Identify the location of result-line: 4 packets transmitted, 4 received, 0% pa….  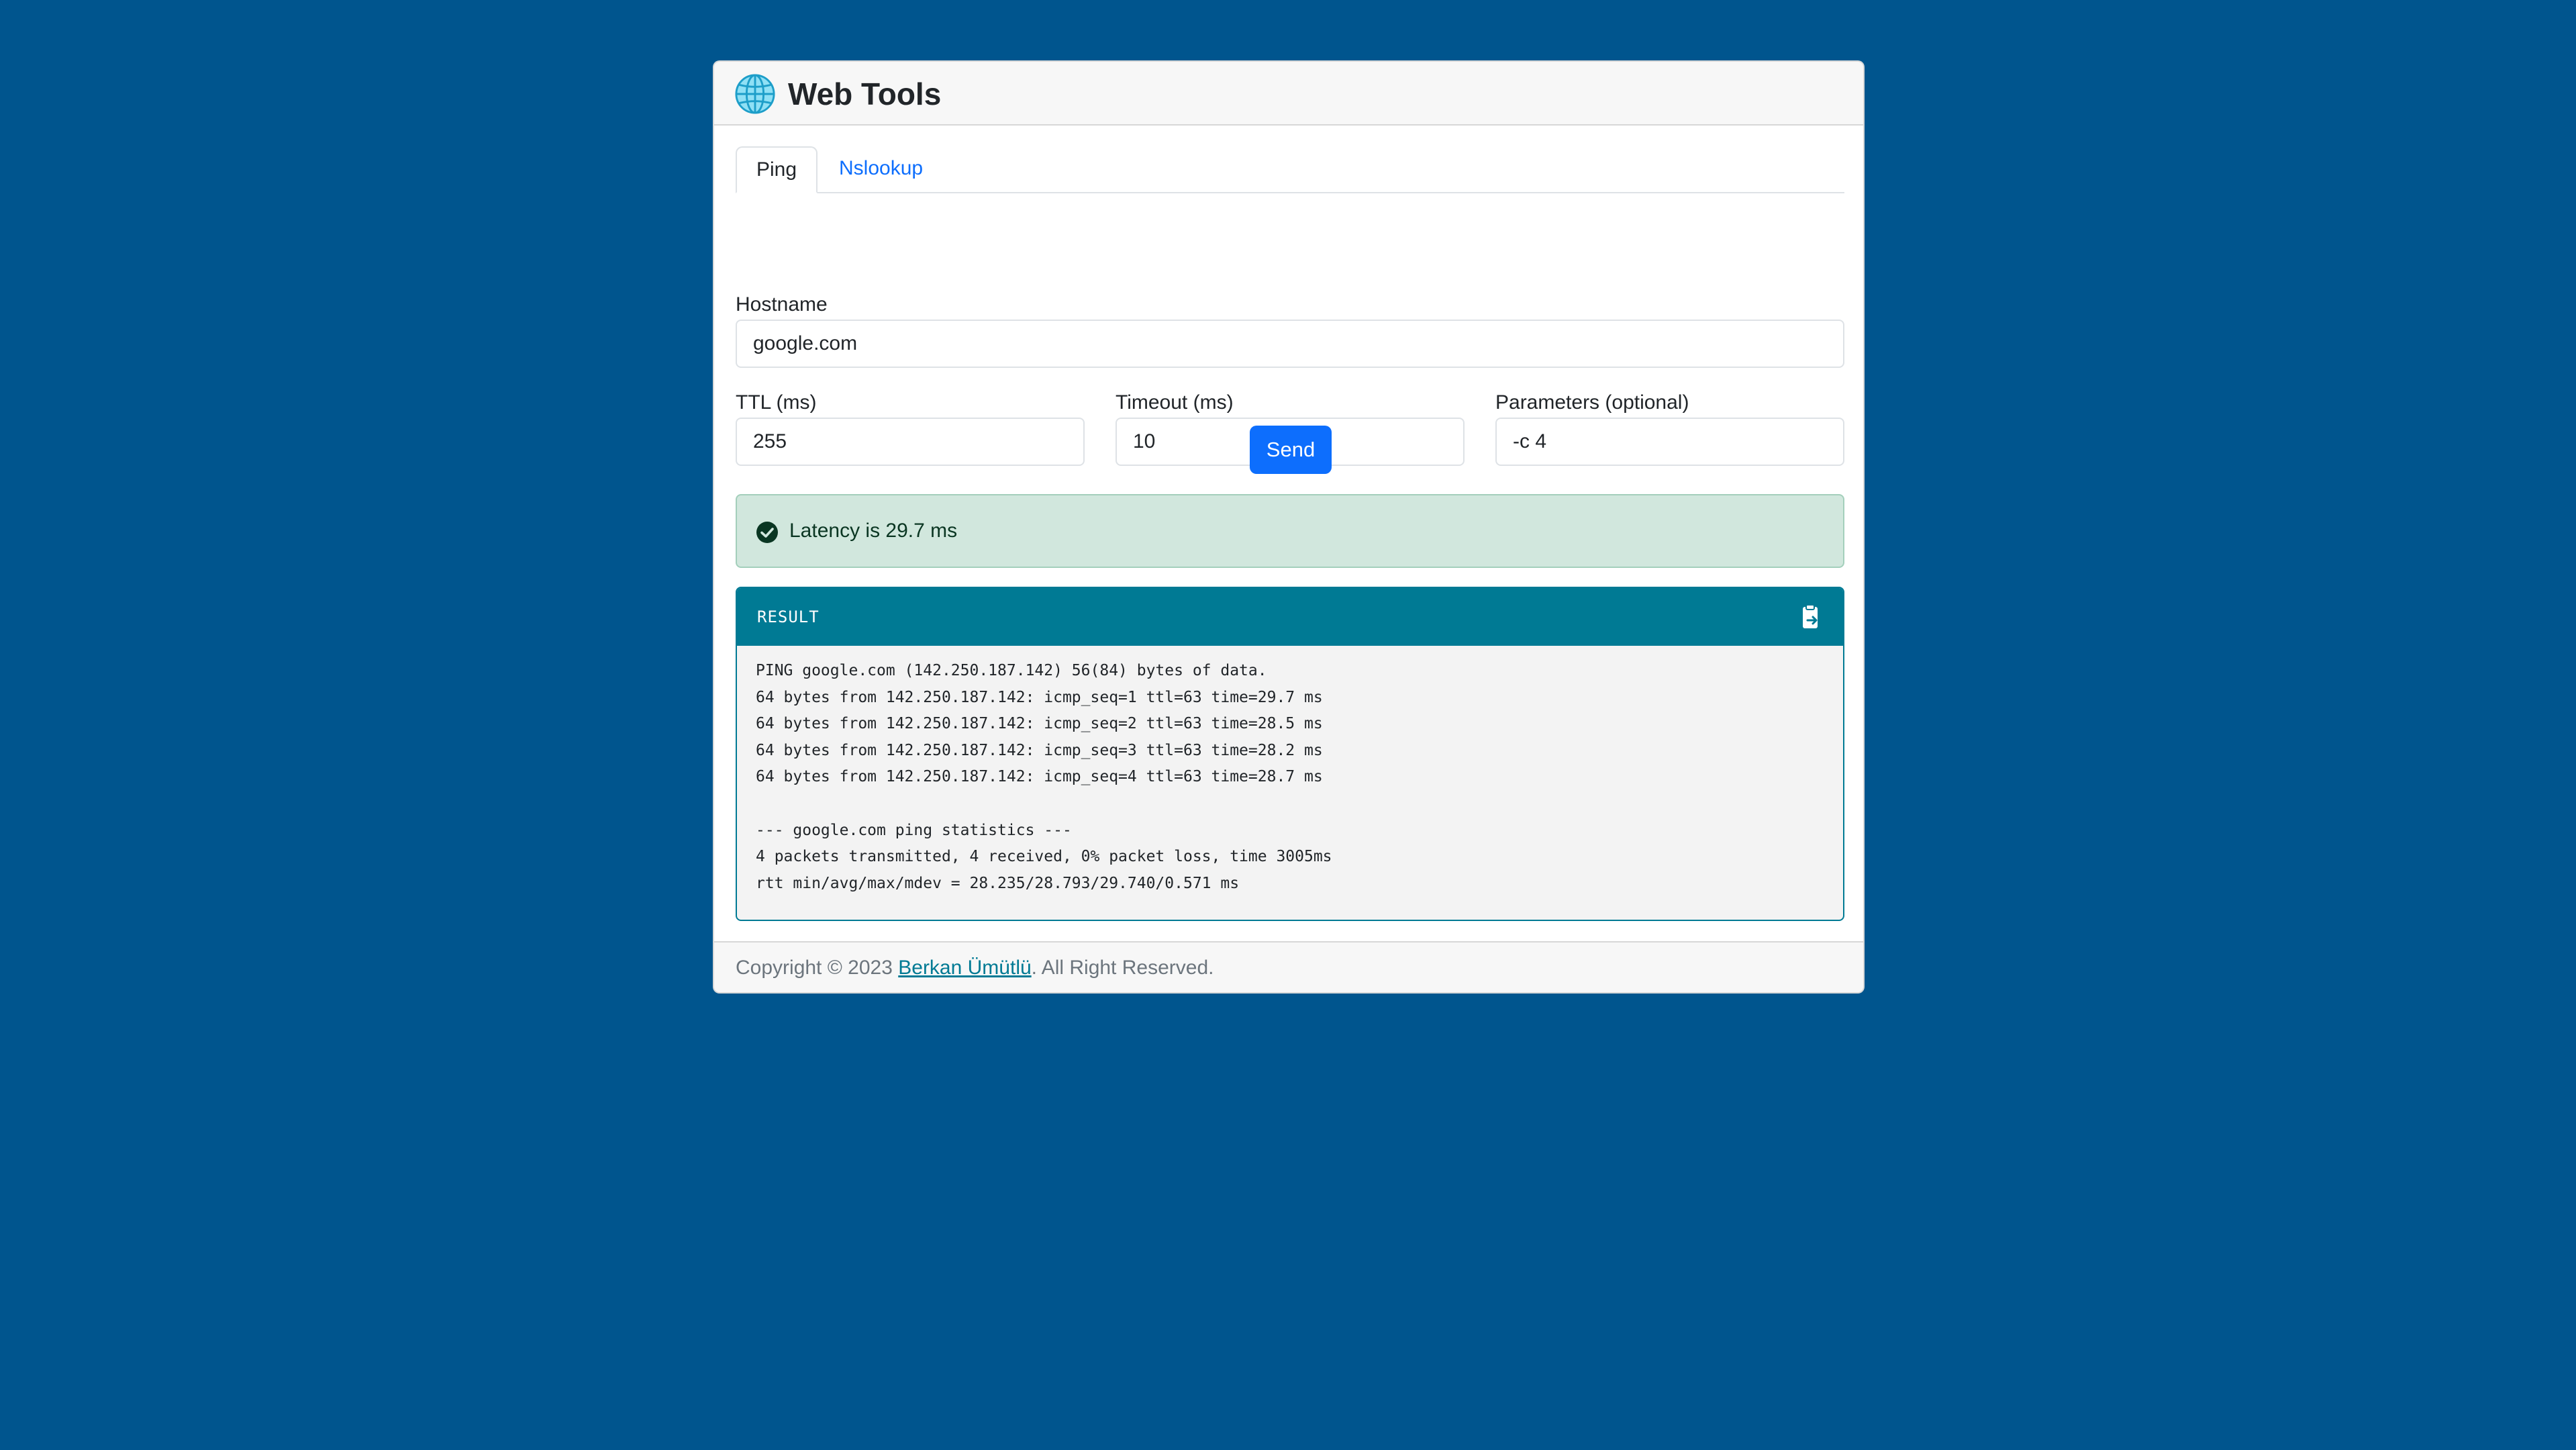
(1044, 857).